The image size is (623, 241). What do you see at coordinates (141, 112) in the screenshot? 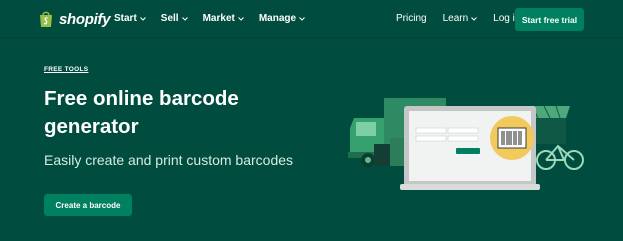
I see `page-title: Free online barcode generator` at bounding box center [141, 112].